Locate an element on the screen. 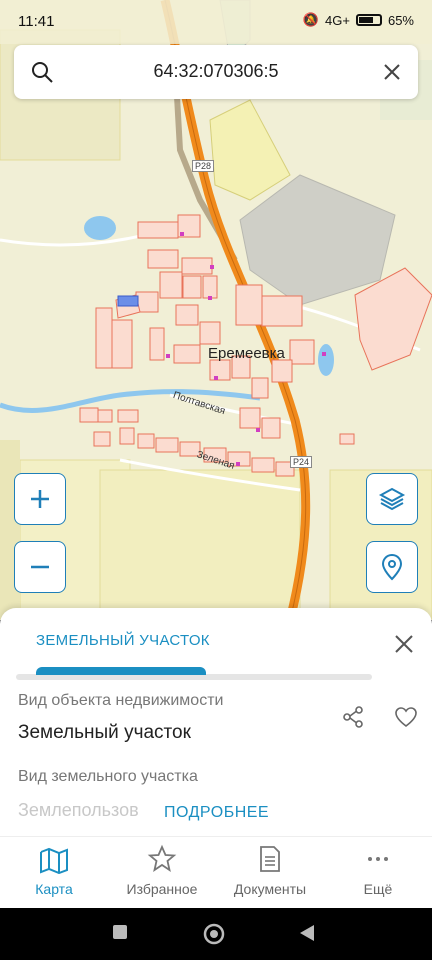 This screenshot has width=432, height=960. land-plot-type-value: Землепользов is located at coordinates (78, 810).